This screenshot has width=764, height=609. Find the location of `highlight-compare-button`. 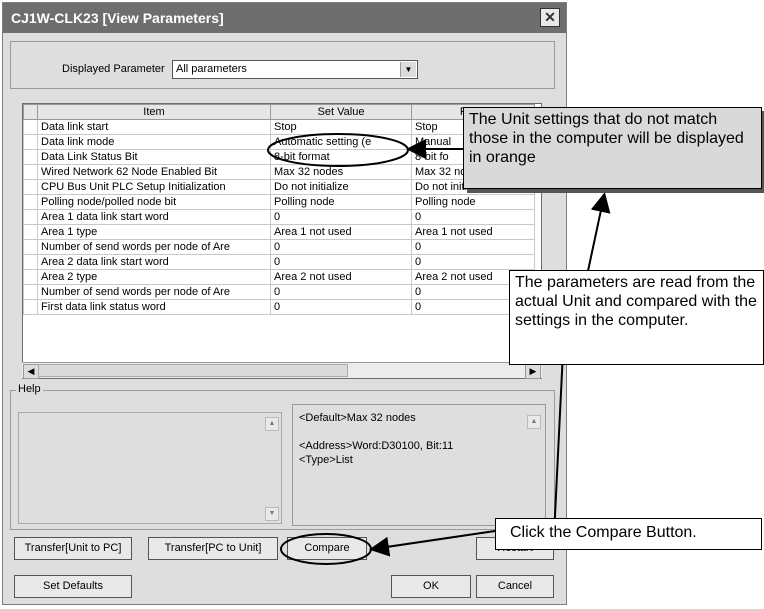

highlight-compare-button is located at coordinates (326, 549).